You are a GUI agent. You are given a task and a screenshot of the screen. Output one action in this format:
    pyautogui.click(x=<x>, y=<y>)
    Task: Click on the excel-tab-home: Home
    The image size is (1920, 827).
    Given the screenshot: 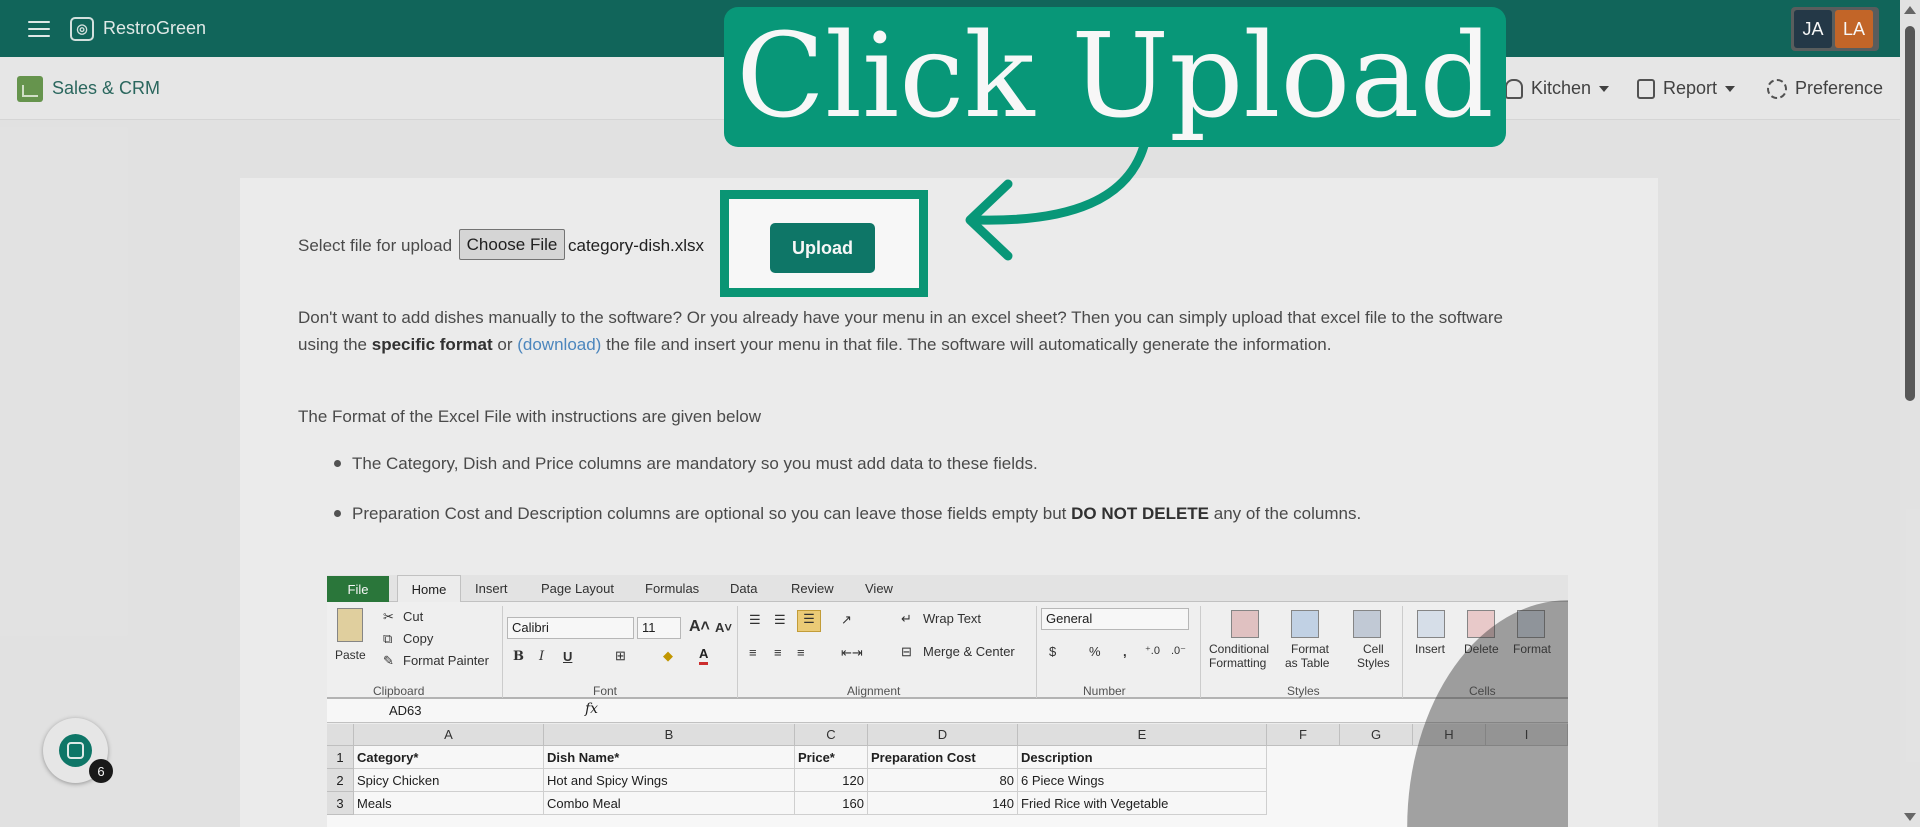 What is the action you would take?
    pyautogui.click(x=429, y=589)
    